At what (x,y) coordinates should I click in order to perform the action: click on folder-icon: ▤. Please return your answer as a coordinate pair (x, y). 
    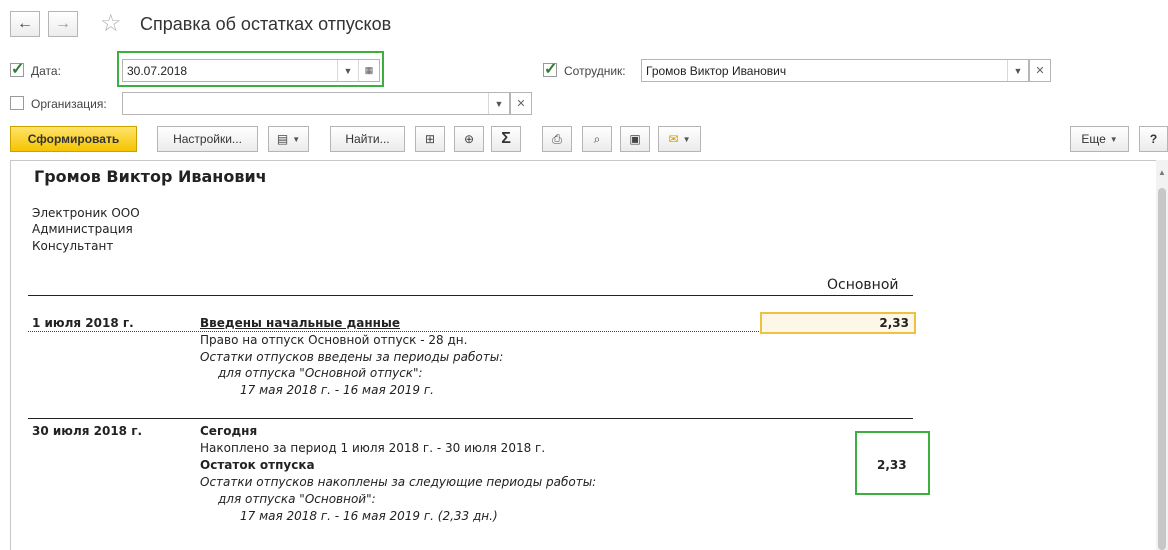
    Looking at the image, I should click on (282, 139).